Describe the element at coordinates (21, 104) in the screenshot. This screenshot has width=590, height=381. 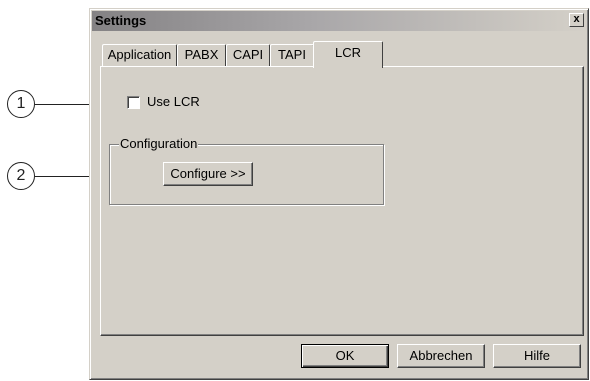
I see `callout-1: 1` at that location.